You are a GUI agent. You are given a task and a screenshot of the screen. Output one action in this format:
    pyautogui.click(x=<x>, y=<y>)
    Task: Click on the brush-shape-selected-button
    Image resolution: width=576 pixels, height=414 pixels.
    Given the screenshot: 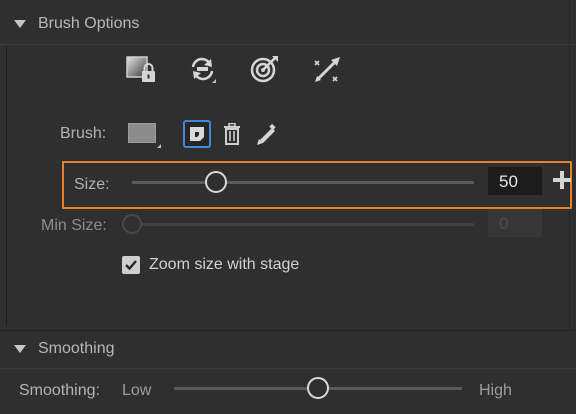 What is the action you would take?
    pyautogui.click(x=197, y=134)
    